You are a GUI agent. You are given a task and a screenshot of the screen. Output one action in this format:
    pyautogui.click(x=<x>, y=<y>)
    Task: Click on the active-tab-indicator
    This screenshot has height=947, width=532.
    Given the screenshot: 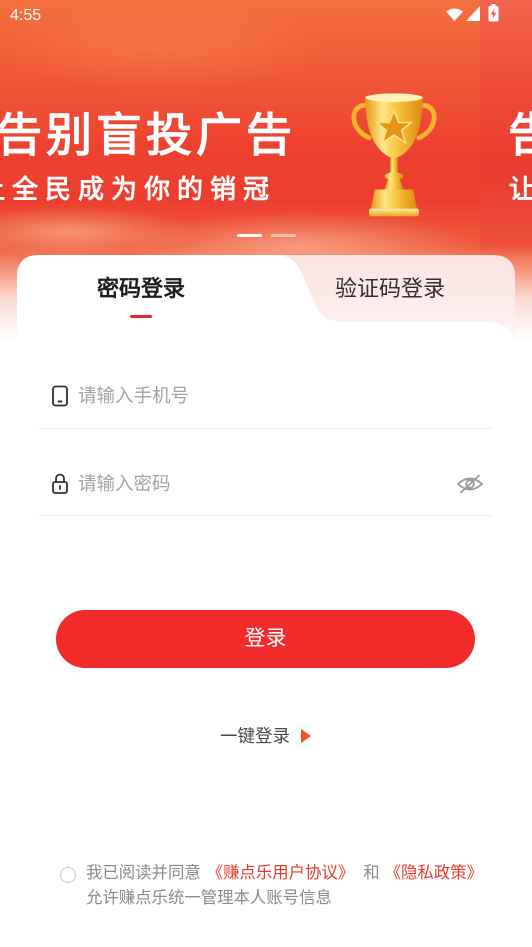 What is the action you would take?
    pyautogui.click(x=141, y=316)
    